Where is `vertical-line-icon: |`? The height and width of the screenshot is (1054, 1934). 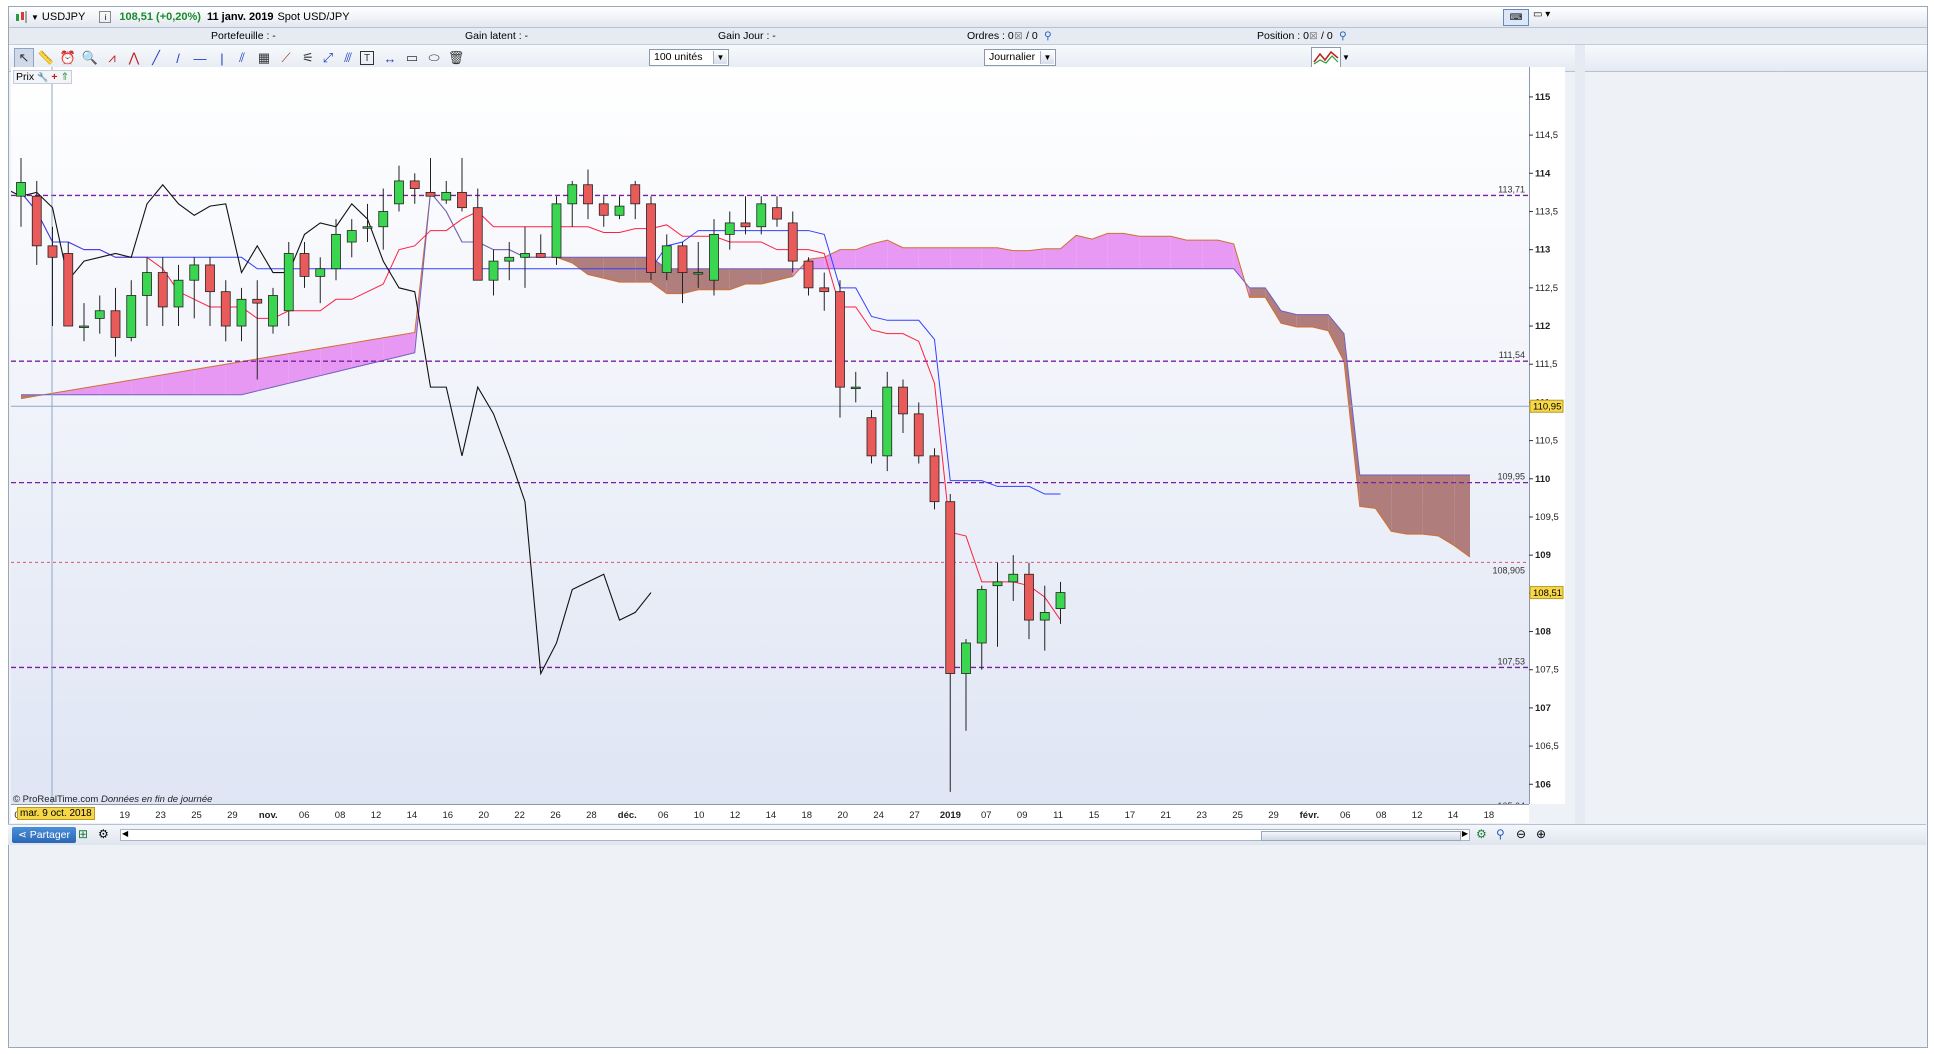
vertical-line-icon: | is located at coordinates (222, 58).